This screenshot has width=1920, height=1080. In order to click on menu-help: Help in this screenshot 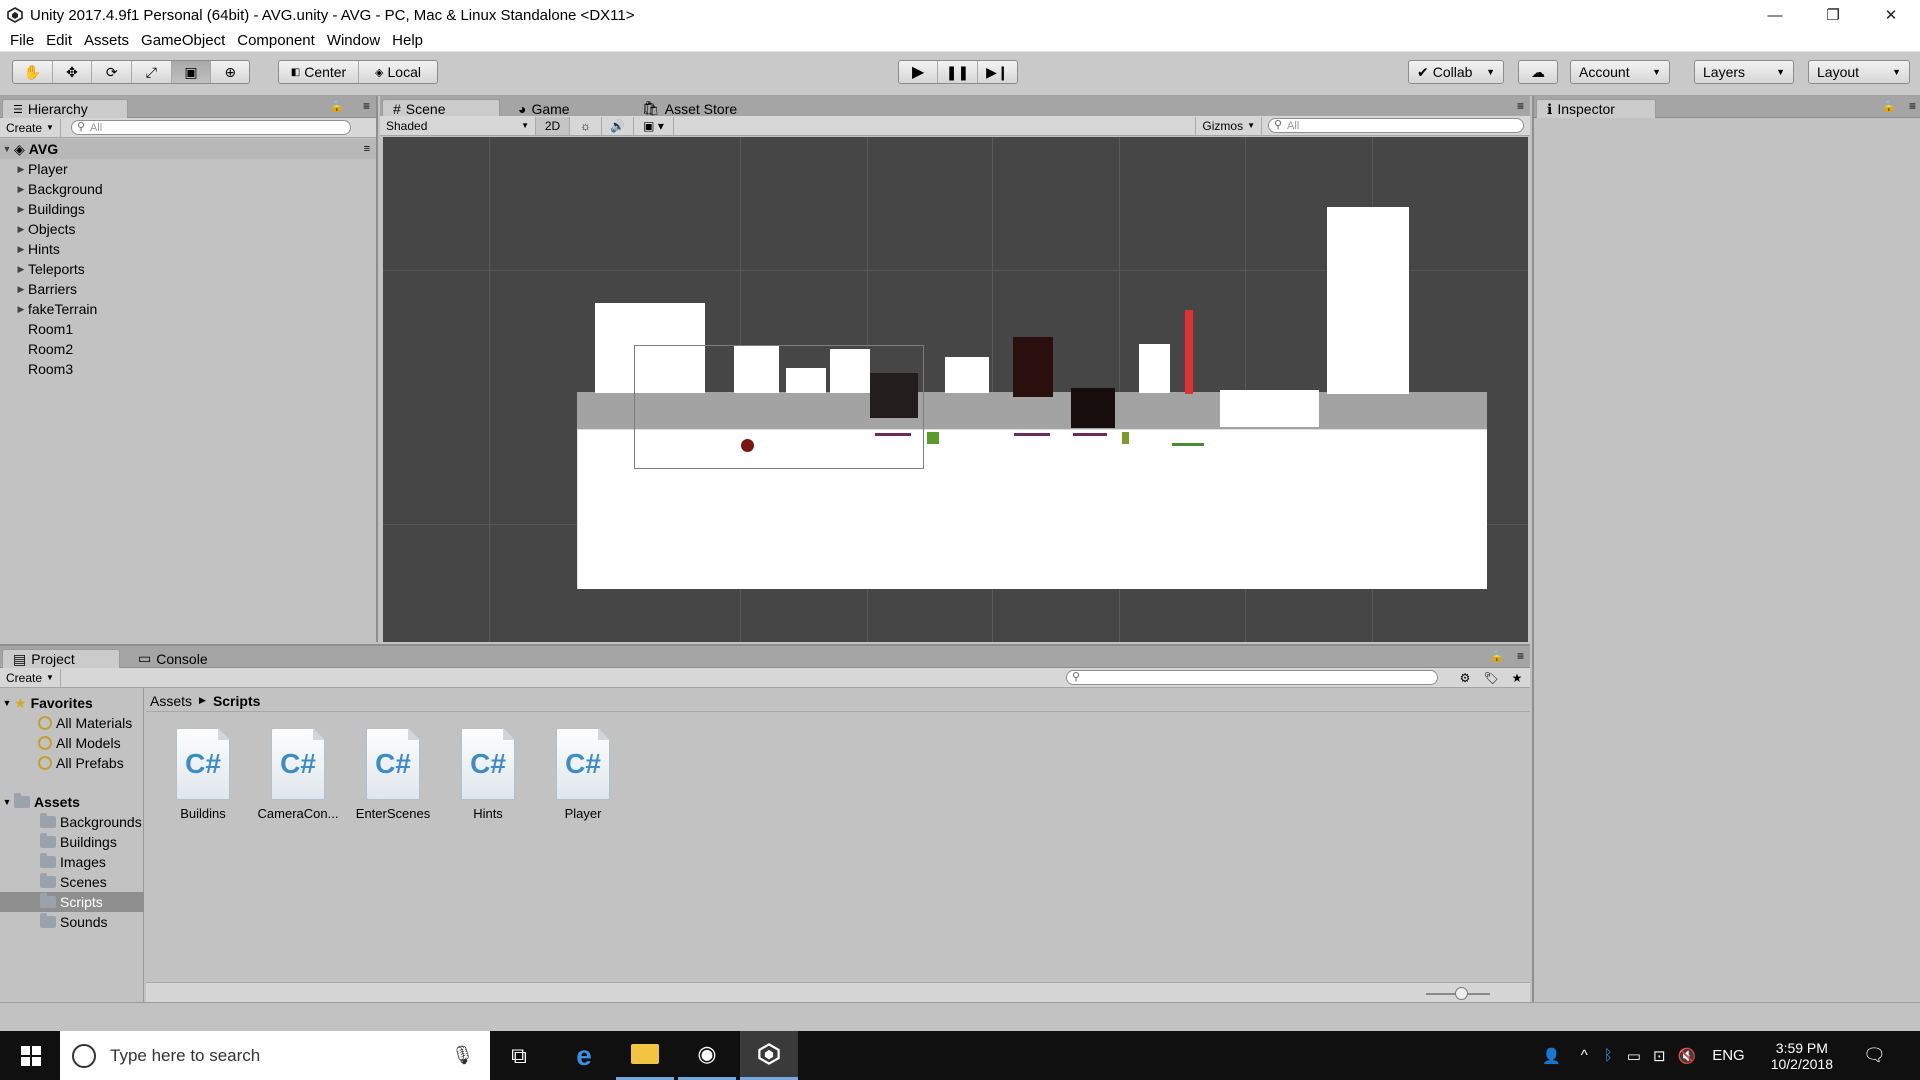, I will do `click(407, 40)`.